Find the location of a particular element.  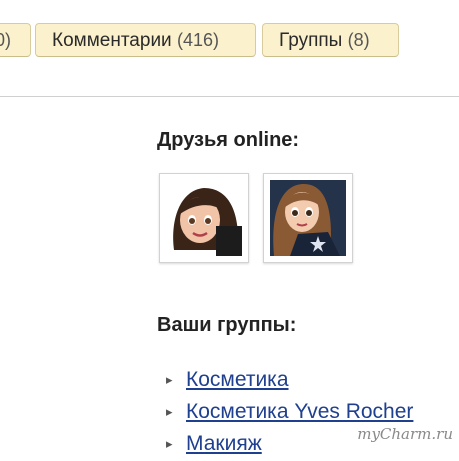

tab-groups-label: Группы is located at coordinates (311, 40).